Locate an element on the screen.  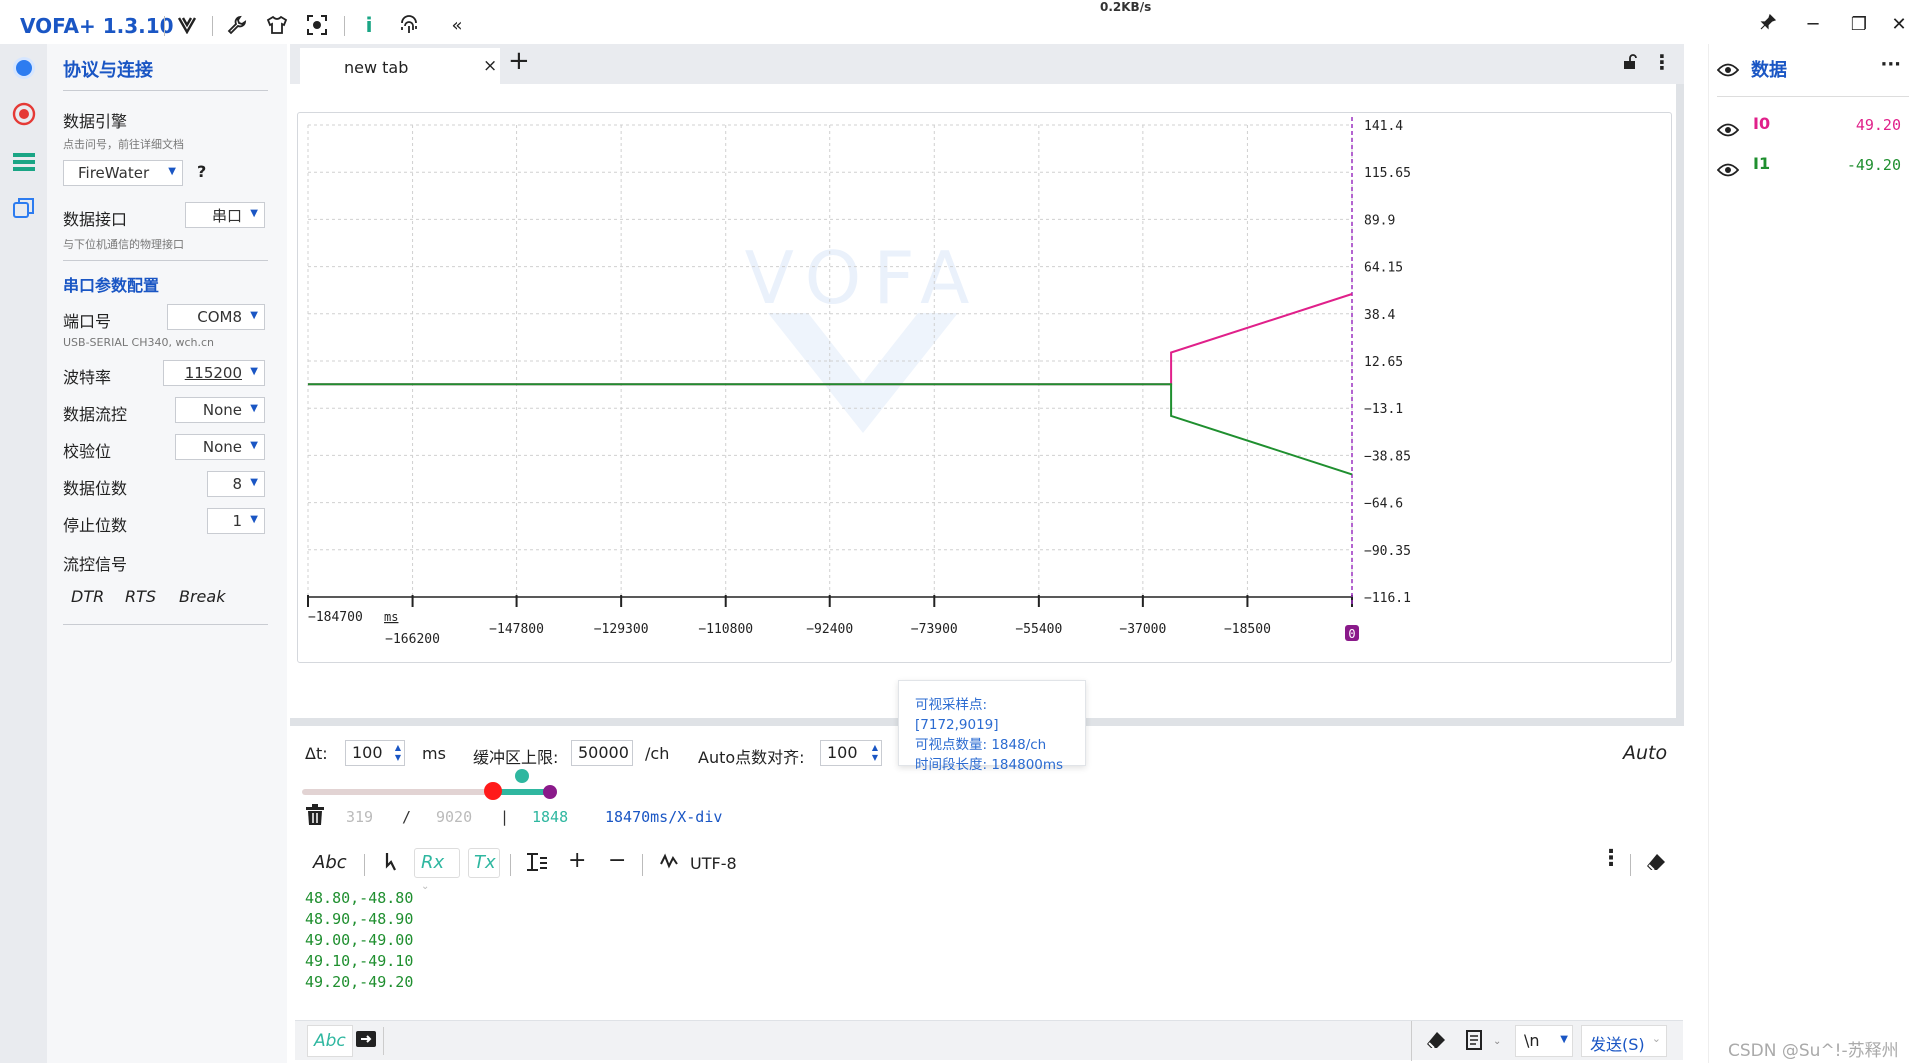
chevron-down-icon: ⌄ is located at coordinates (1497, 1041).